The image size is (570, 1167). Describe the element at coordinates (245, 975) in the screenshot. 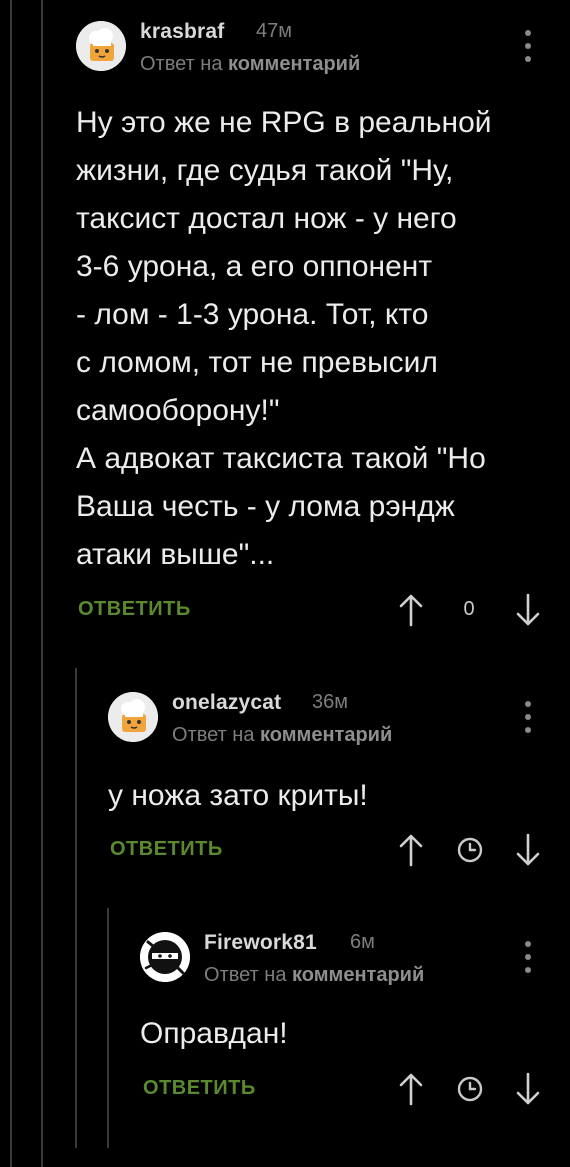

I see `reply-to-prefix: Ответ на` at that location.